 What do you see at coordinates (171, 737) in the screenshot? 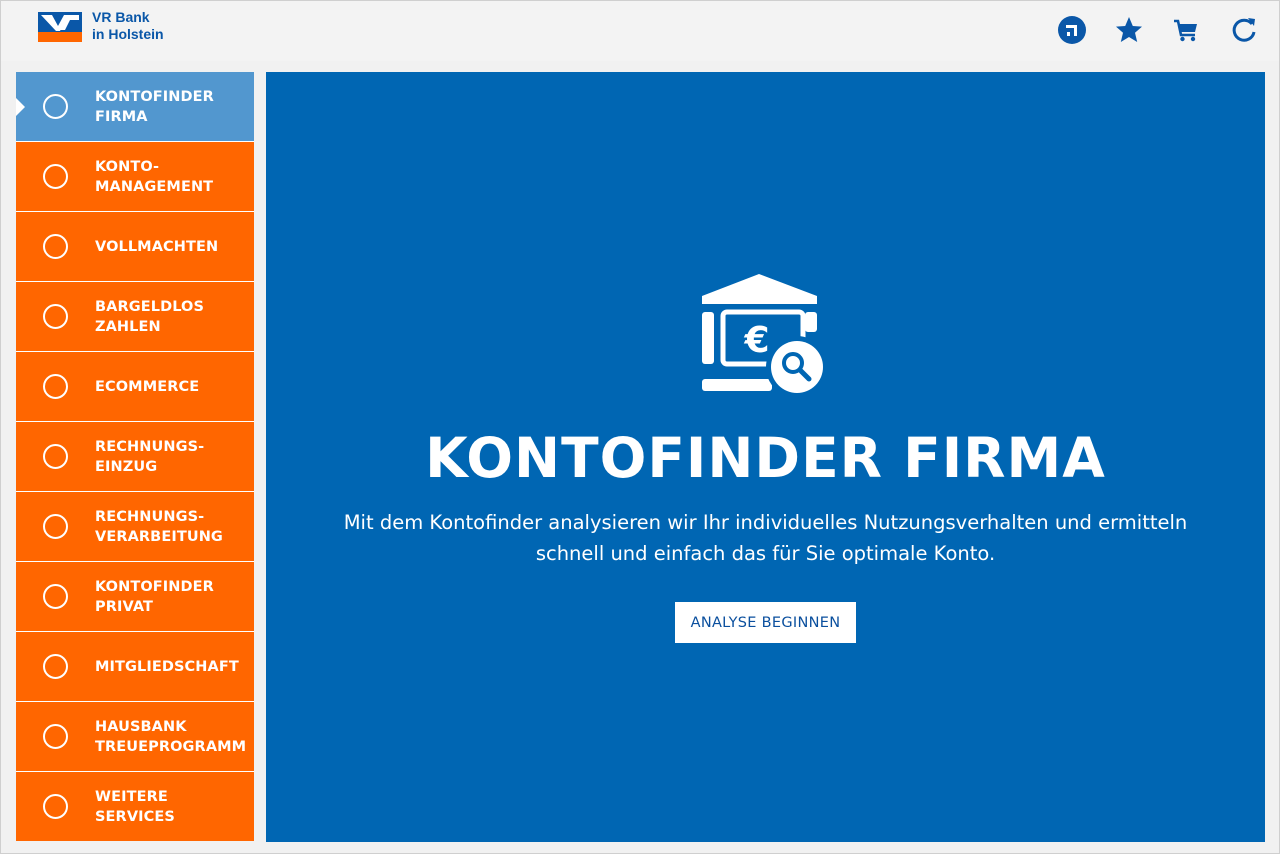
I see `sidebar-item-label: HAUSBANK TREUEPROGRAMM` at bounding box center [171, 737].